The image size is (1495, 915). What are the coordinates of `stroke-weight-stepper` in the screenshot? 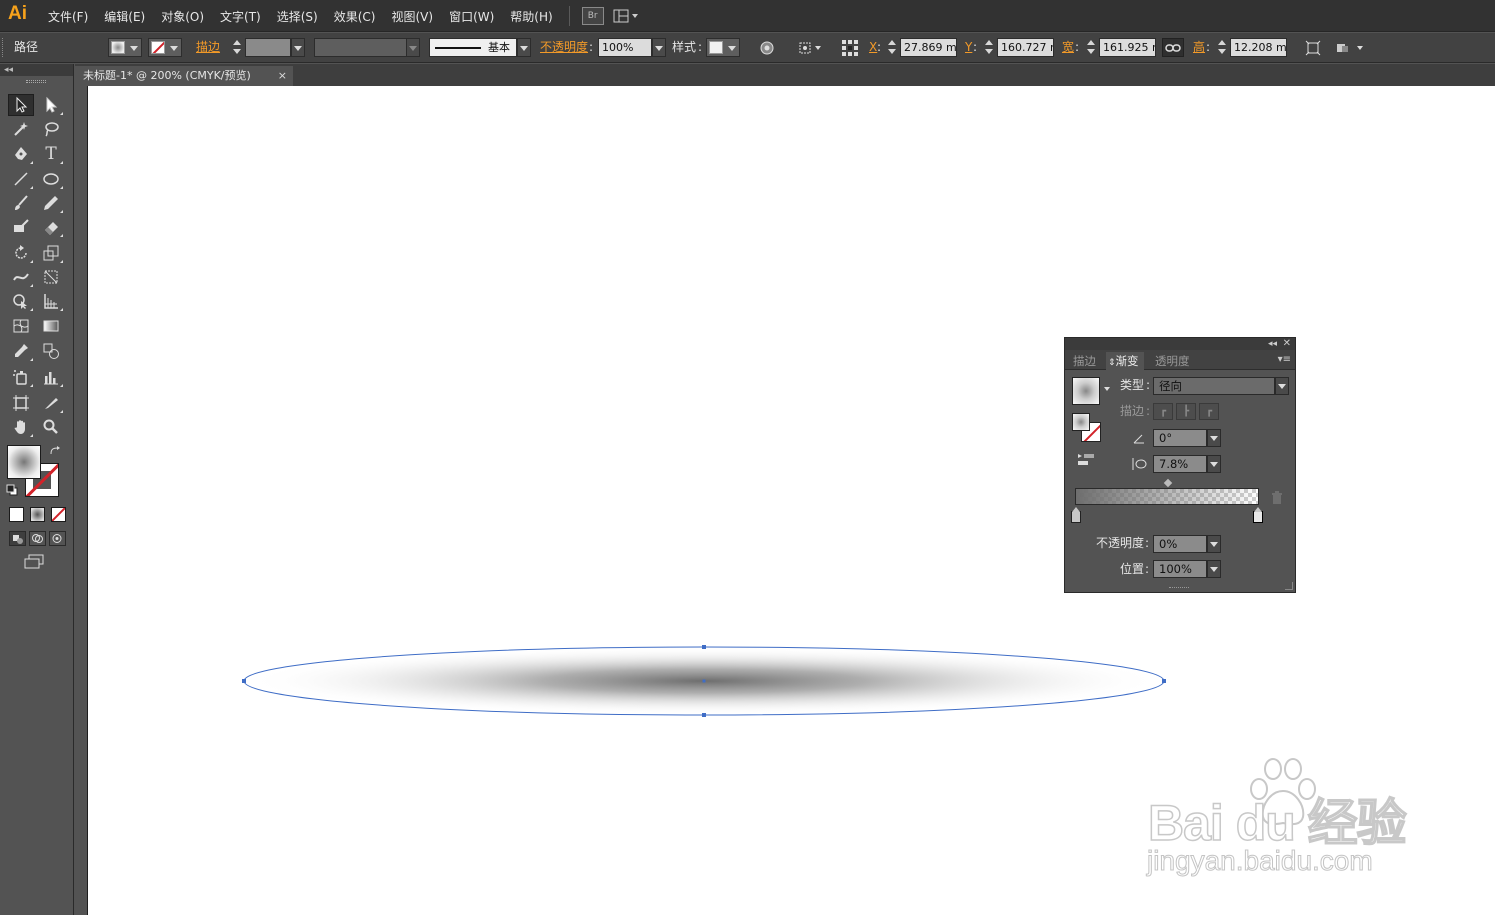 It's located at (237, 47).